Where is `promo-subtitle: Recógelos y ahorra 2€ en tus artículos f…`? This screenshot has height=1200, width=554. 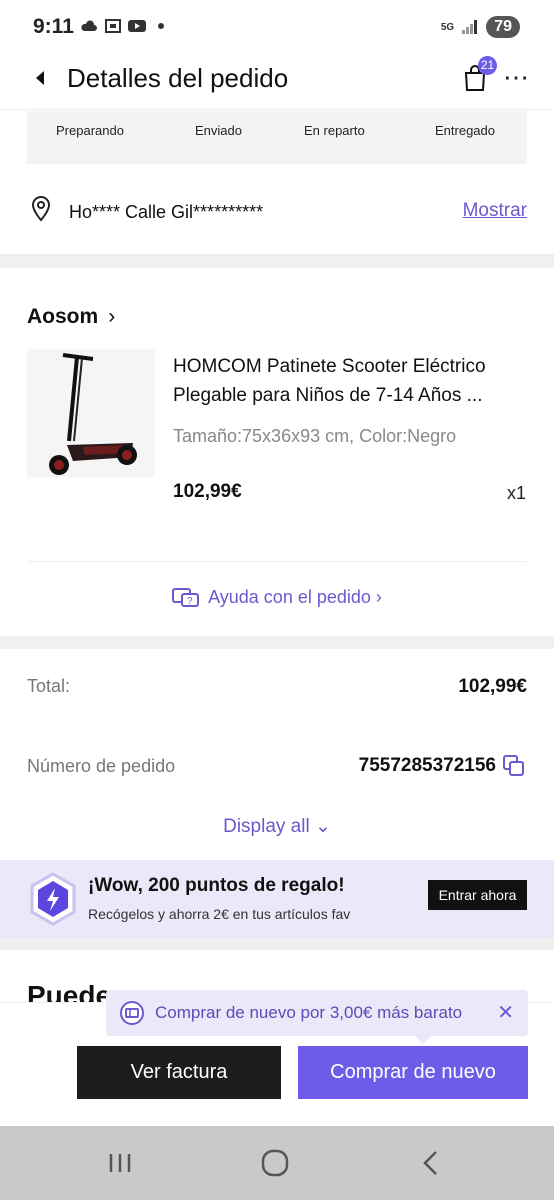 promo-subtitle: Recógelos y ahorra 2€ en tus artículos f… is located at coordinates (219, 914).